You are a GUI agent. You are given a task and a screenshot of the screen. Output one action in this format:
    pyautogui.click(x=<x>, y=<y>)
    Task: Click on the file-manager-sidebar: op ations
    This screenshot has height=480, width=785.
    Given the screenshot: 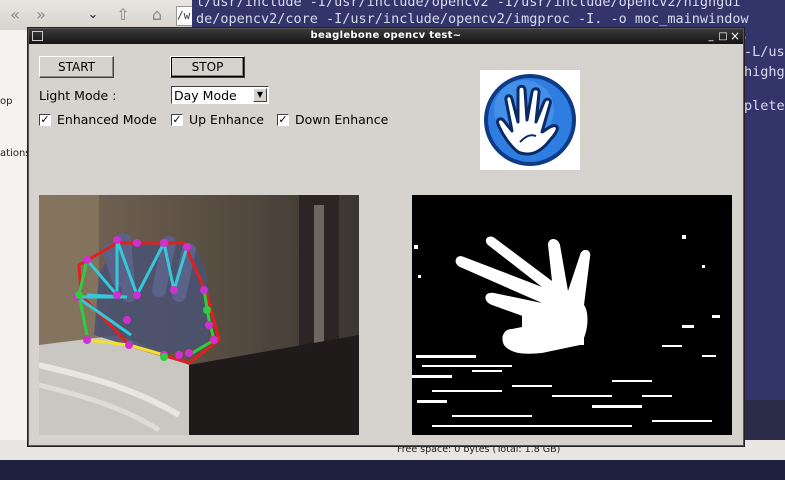 What is the action you would take?
    pyautogui.click(x=15, y=240)
    